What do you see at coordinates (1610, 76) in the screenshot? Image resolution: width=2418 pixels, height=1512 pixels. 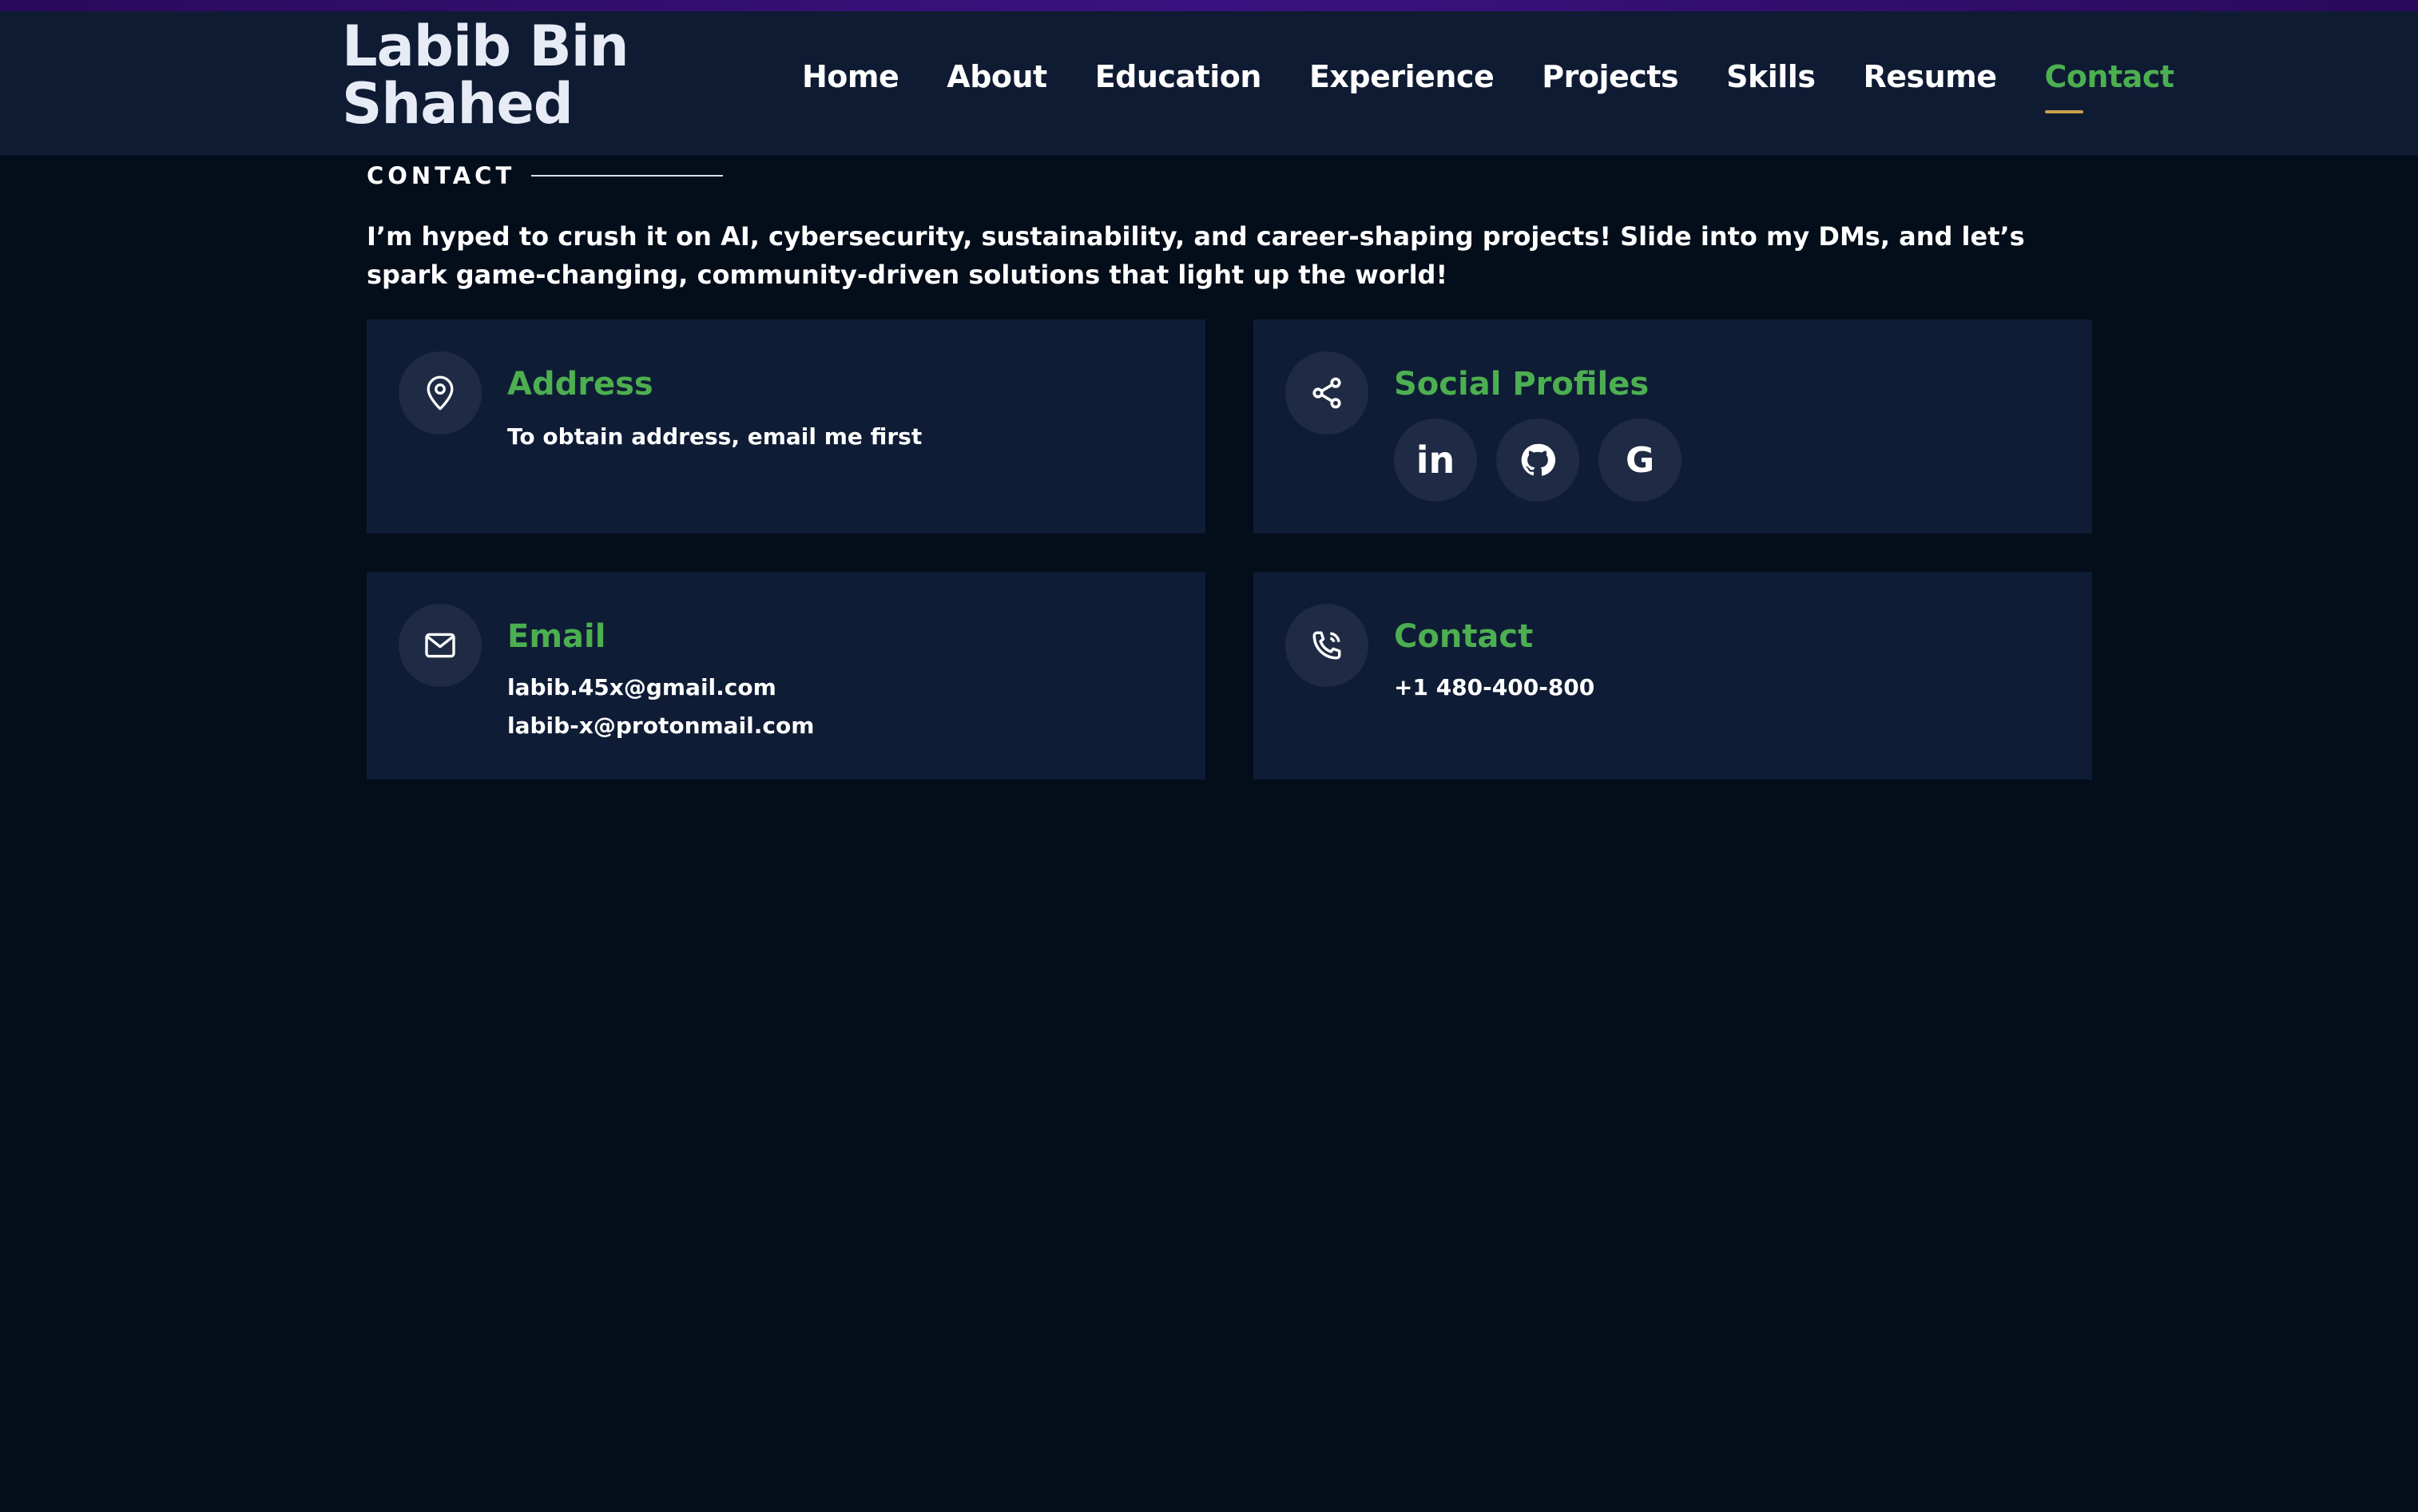 I see `nav-item-projects: Projects` at bounding box center [1610, 76].